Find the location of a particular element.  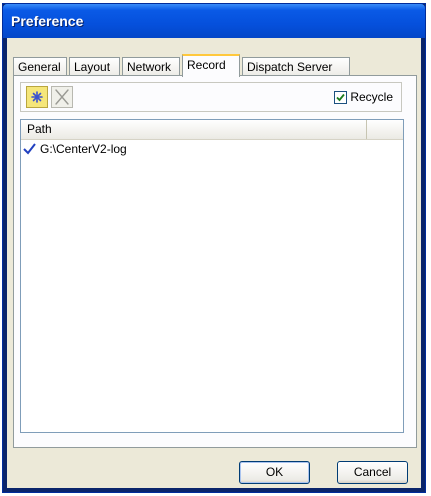

list-item: G:\CenterV2-log is located at coordinates (75, 149).